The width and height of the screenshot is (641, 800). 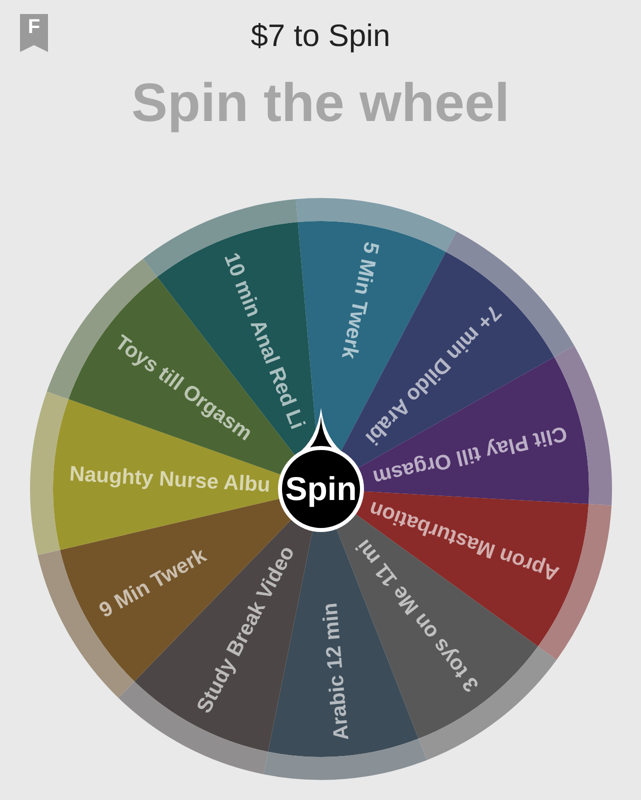 What do you see at coordinates (320, 35) in the screenshot?
I see `price-label: $7 to Spin` at bounding box center [320, 35].